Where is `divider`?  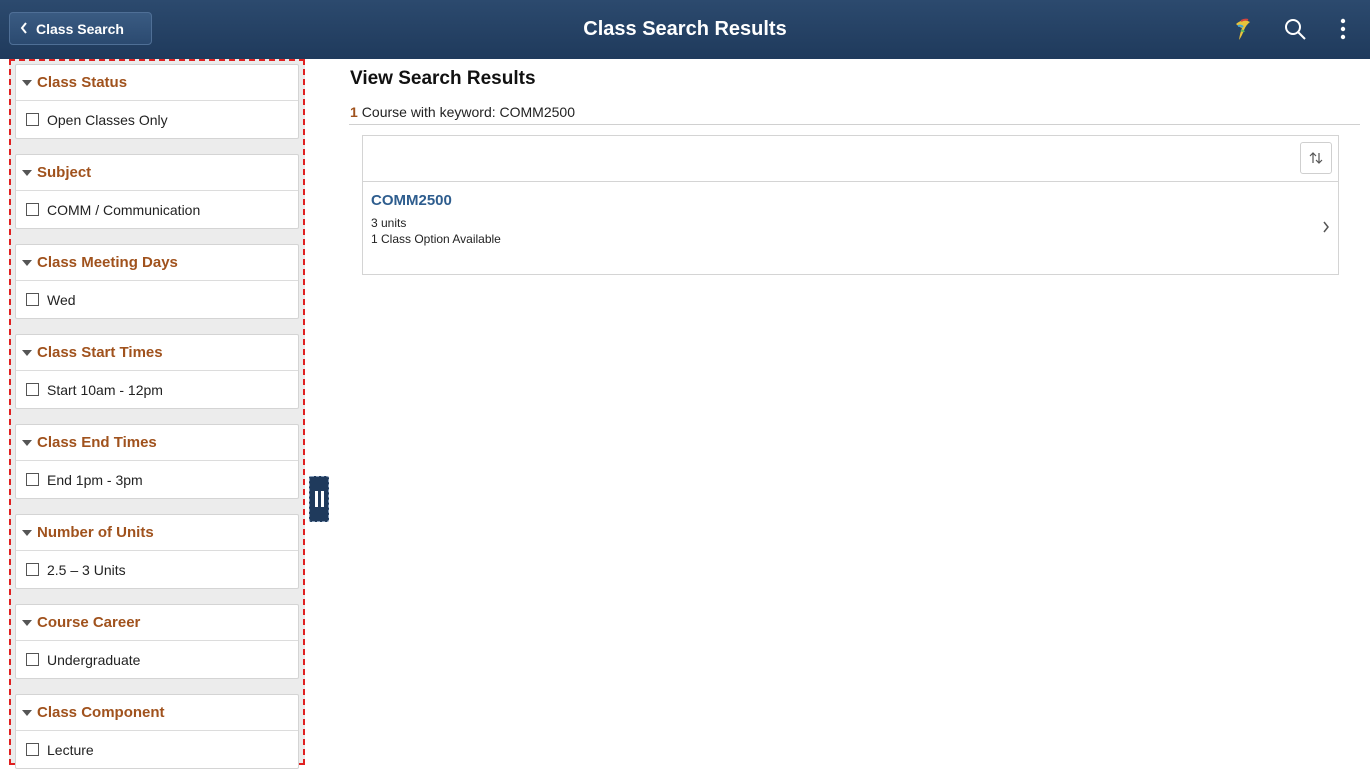 divider is located at coordinates (854, 124).